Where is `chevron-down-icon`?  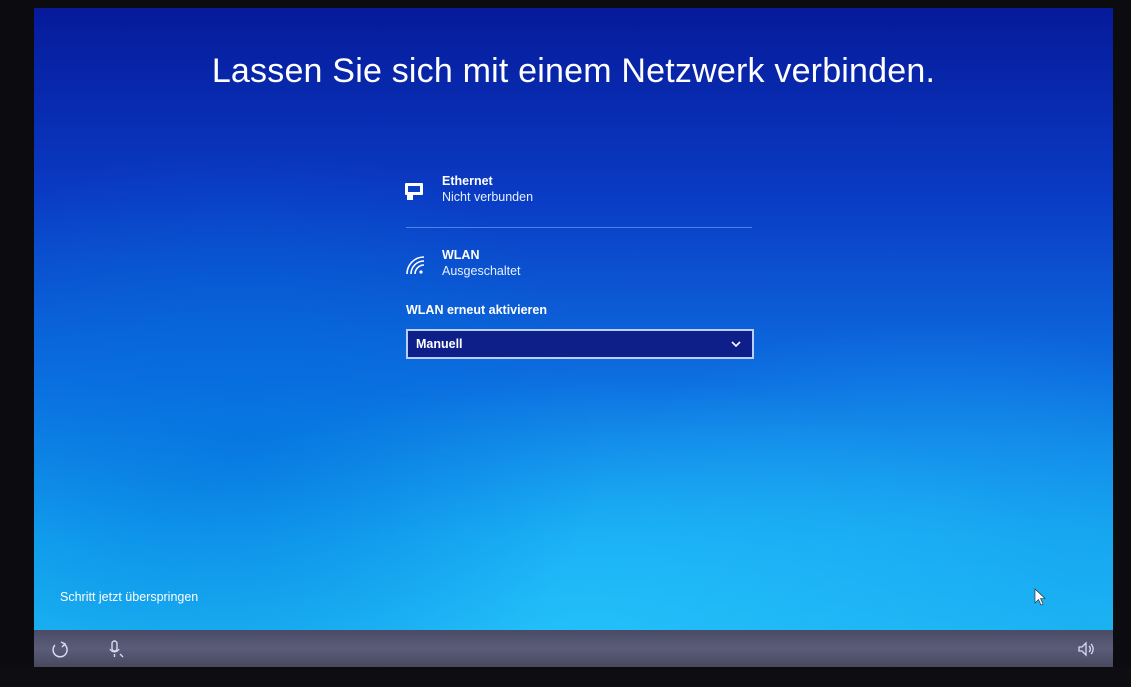 chevron-down-icon is located at coordinates (736, 344).